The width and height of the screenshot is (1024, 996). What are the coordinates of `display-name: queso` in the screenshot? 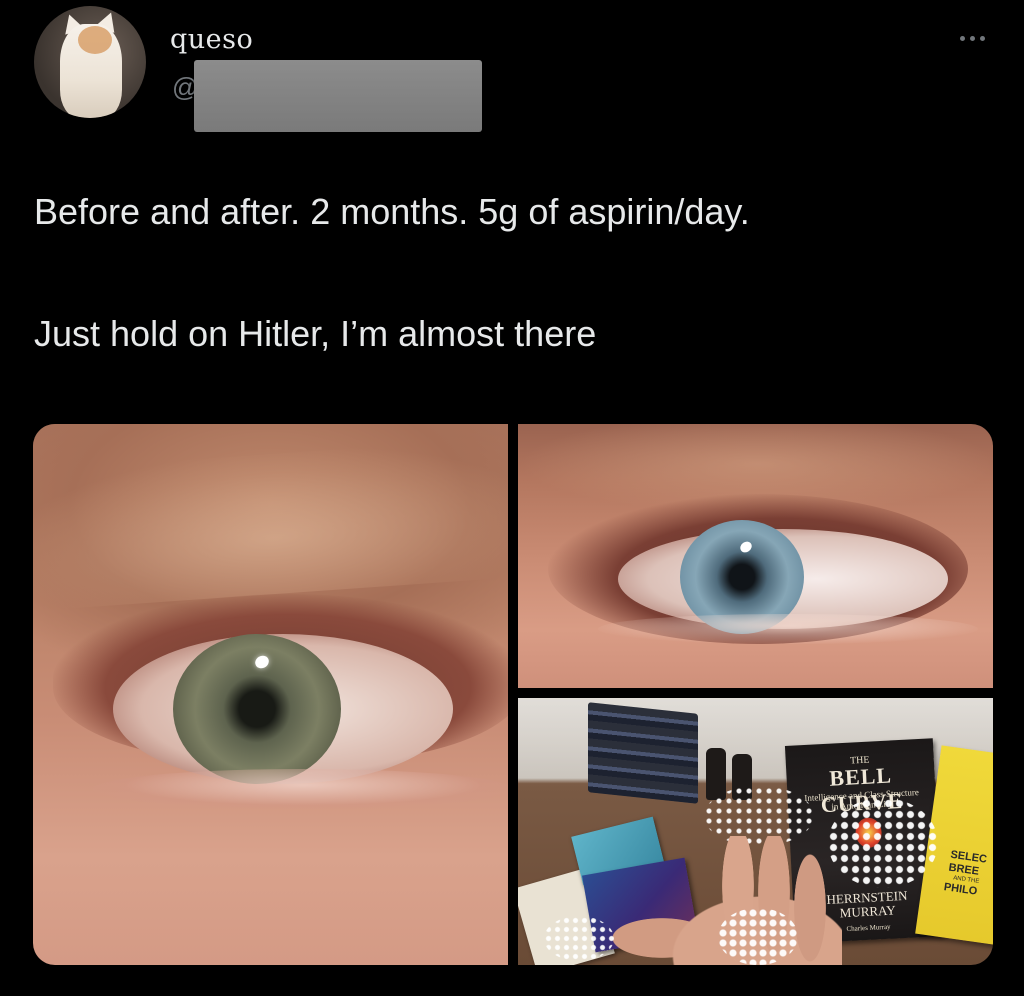 It's located at (211, 39).